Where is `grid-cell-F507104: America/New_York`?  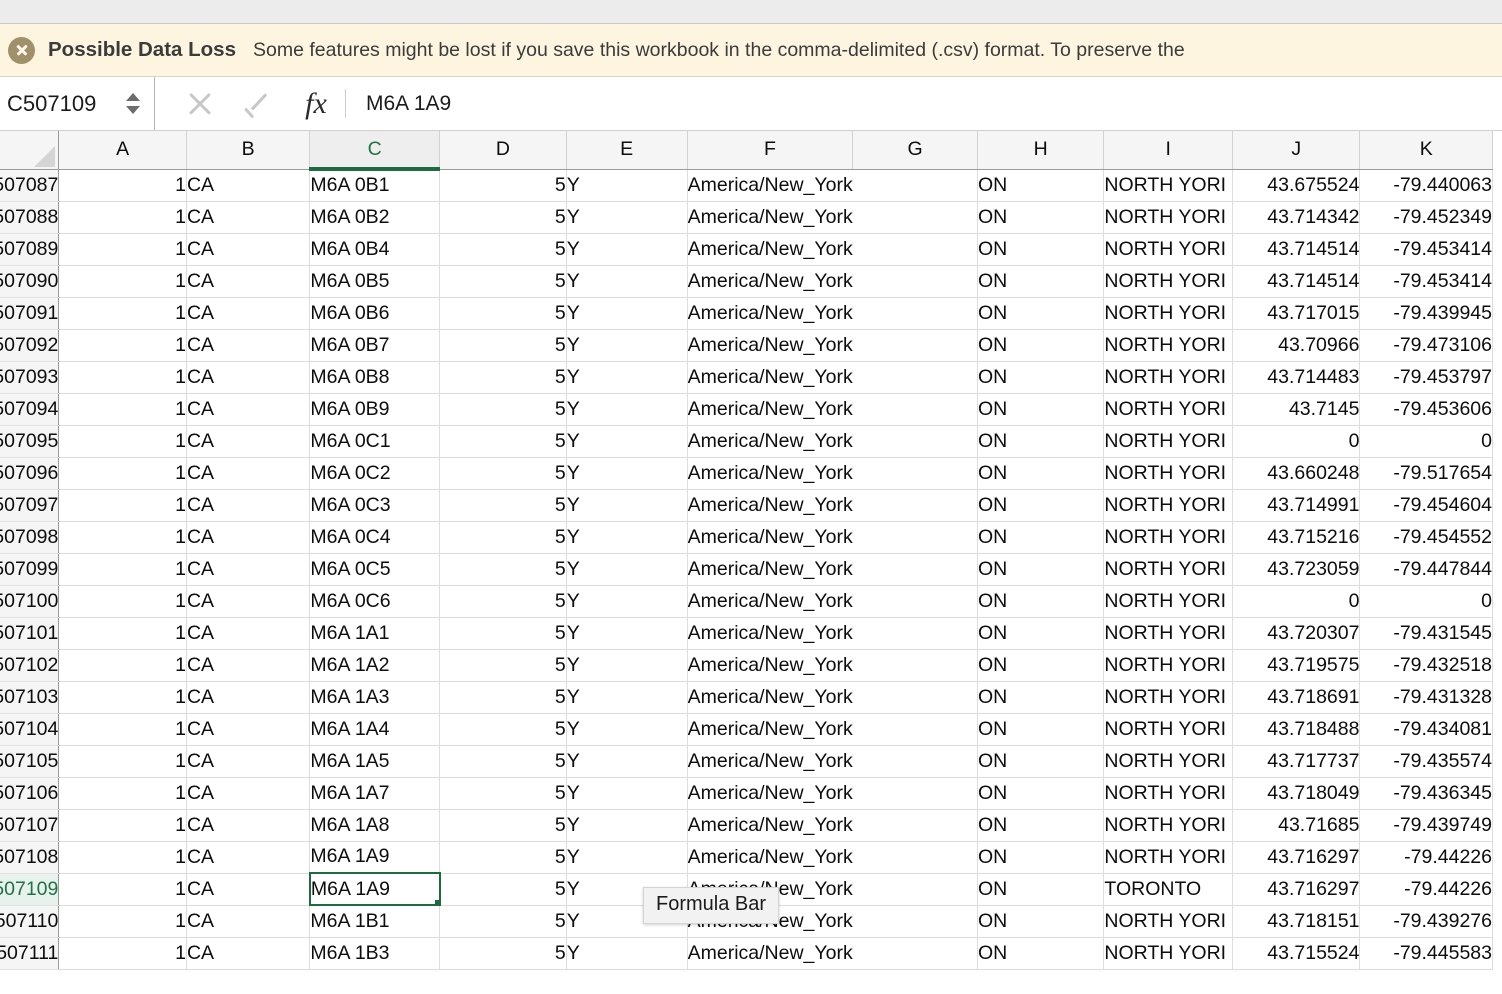
grid-cell-F507104: America/New_York is located at coordinates (770, 729).